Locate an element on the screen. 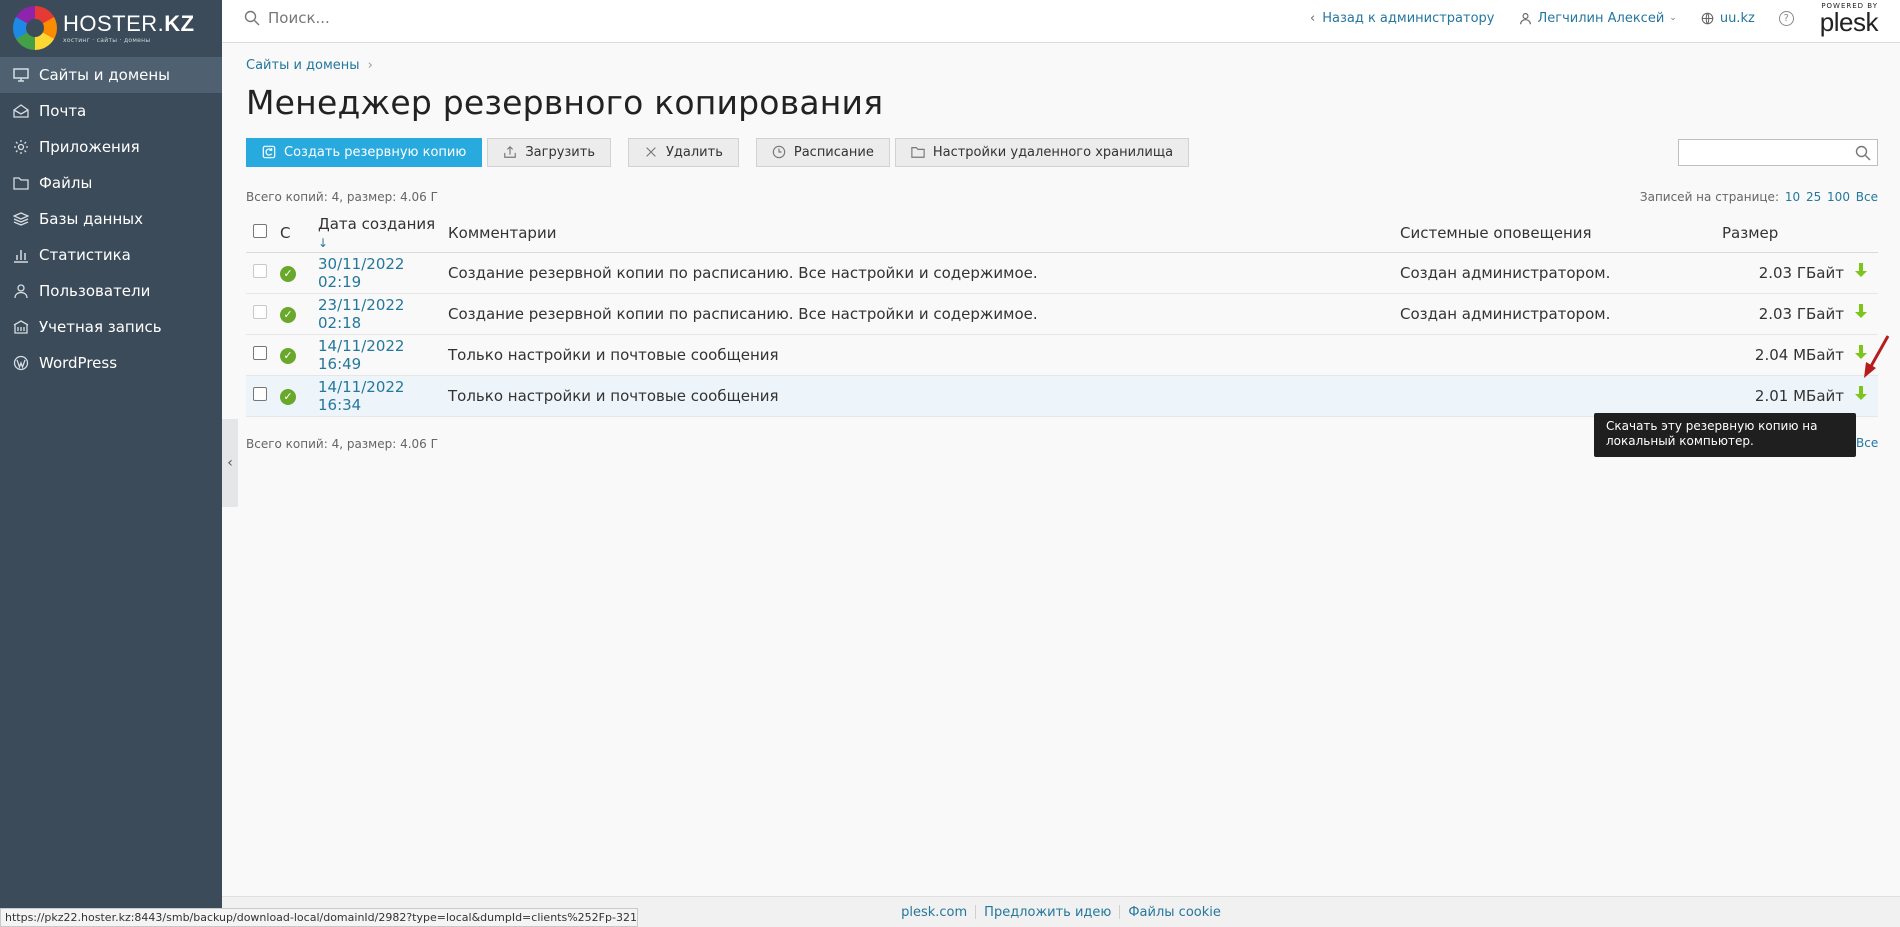  per-page-selector: Записей на странице: 10 25 100 Все is located at coordinates (1759, 197).